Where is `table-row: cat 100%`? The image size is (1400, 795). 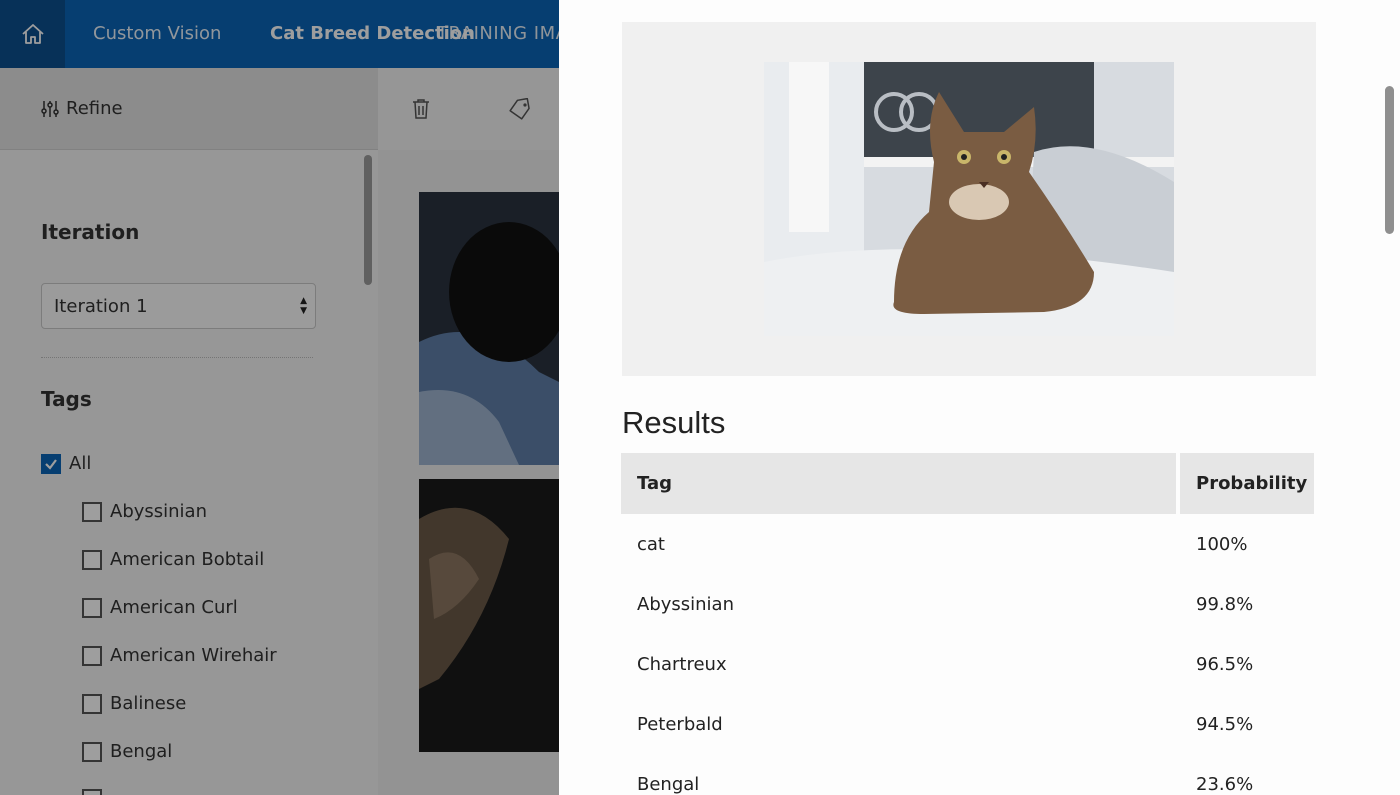 table-row: cat 100% is located at coordinates (967, 544).